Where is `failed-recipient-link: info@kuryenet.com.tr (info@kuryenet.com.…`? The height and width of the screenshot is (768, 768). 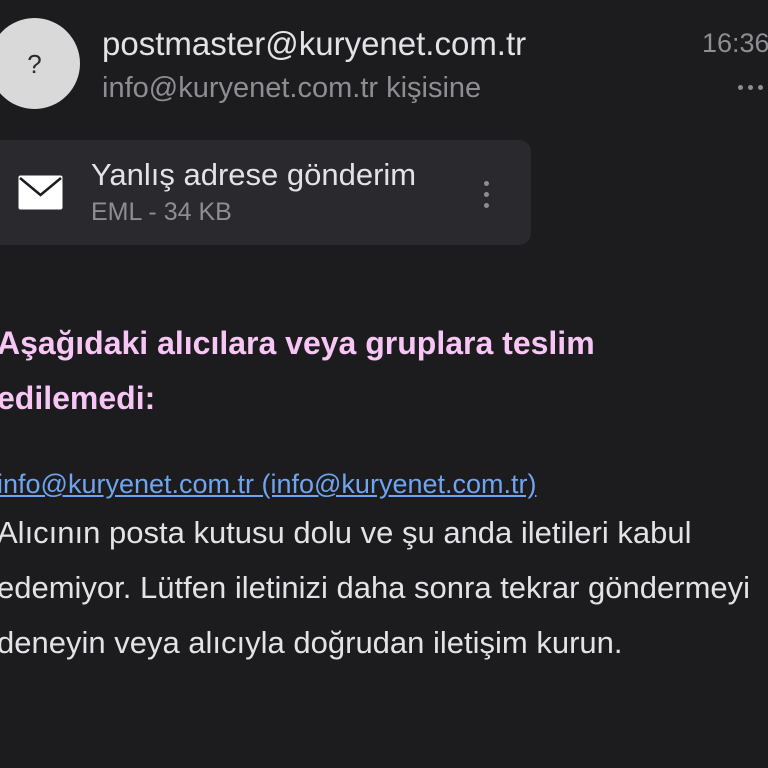 failed-recipient-link: info@kuryenet.com.tr (info@kuryenet.com.… is located at coordinates (268, 484).